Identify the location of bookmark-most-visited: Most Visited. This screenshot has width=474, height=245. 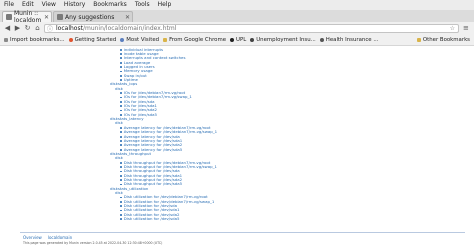
(139, 40).